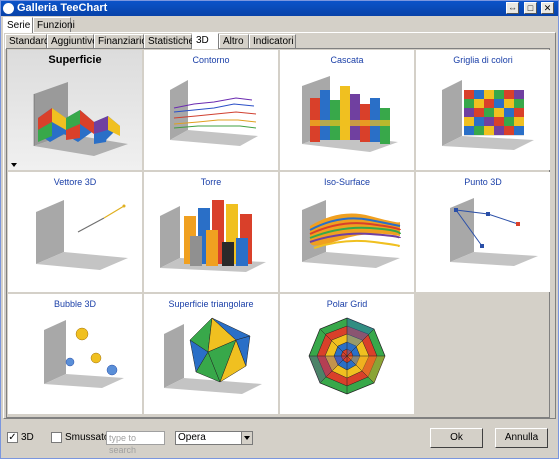  Describe the element at coordinates (279, 8) in the screenshot. I see `title-bar: Galleria TeeChart ⇔ □ ✕` at that location.